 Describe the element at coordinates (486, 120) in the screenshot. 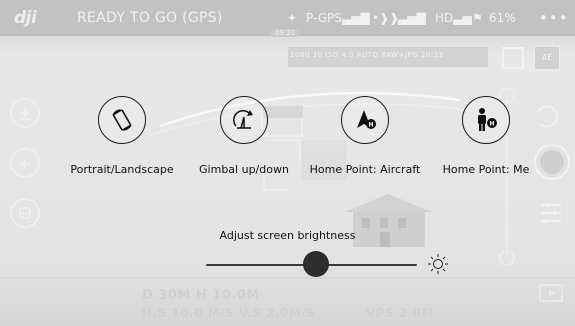

I see `home-point-me-icon: H` at that location.